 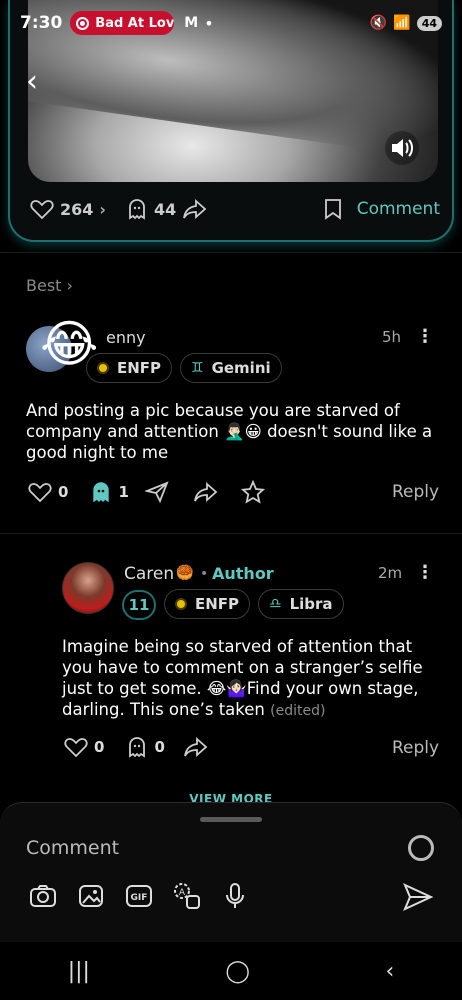 I want to click on comment-actions: 0 1, so click(x=146, y=492).